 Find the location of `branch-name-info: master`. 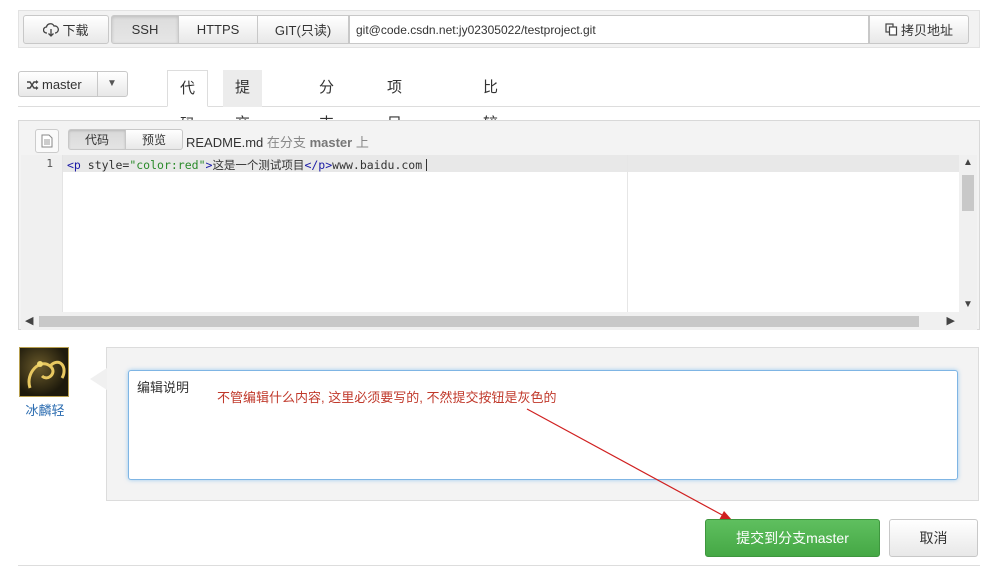

branch-name-info: master is located at coordinates (331, 142).